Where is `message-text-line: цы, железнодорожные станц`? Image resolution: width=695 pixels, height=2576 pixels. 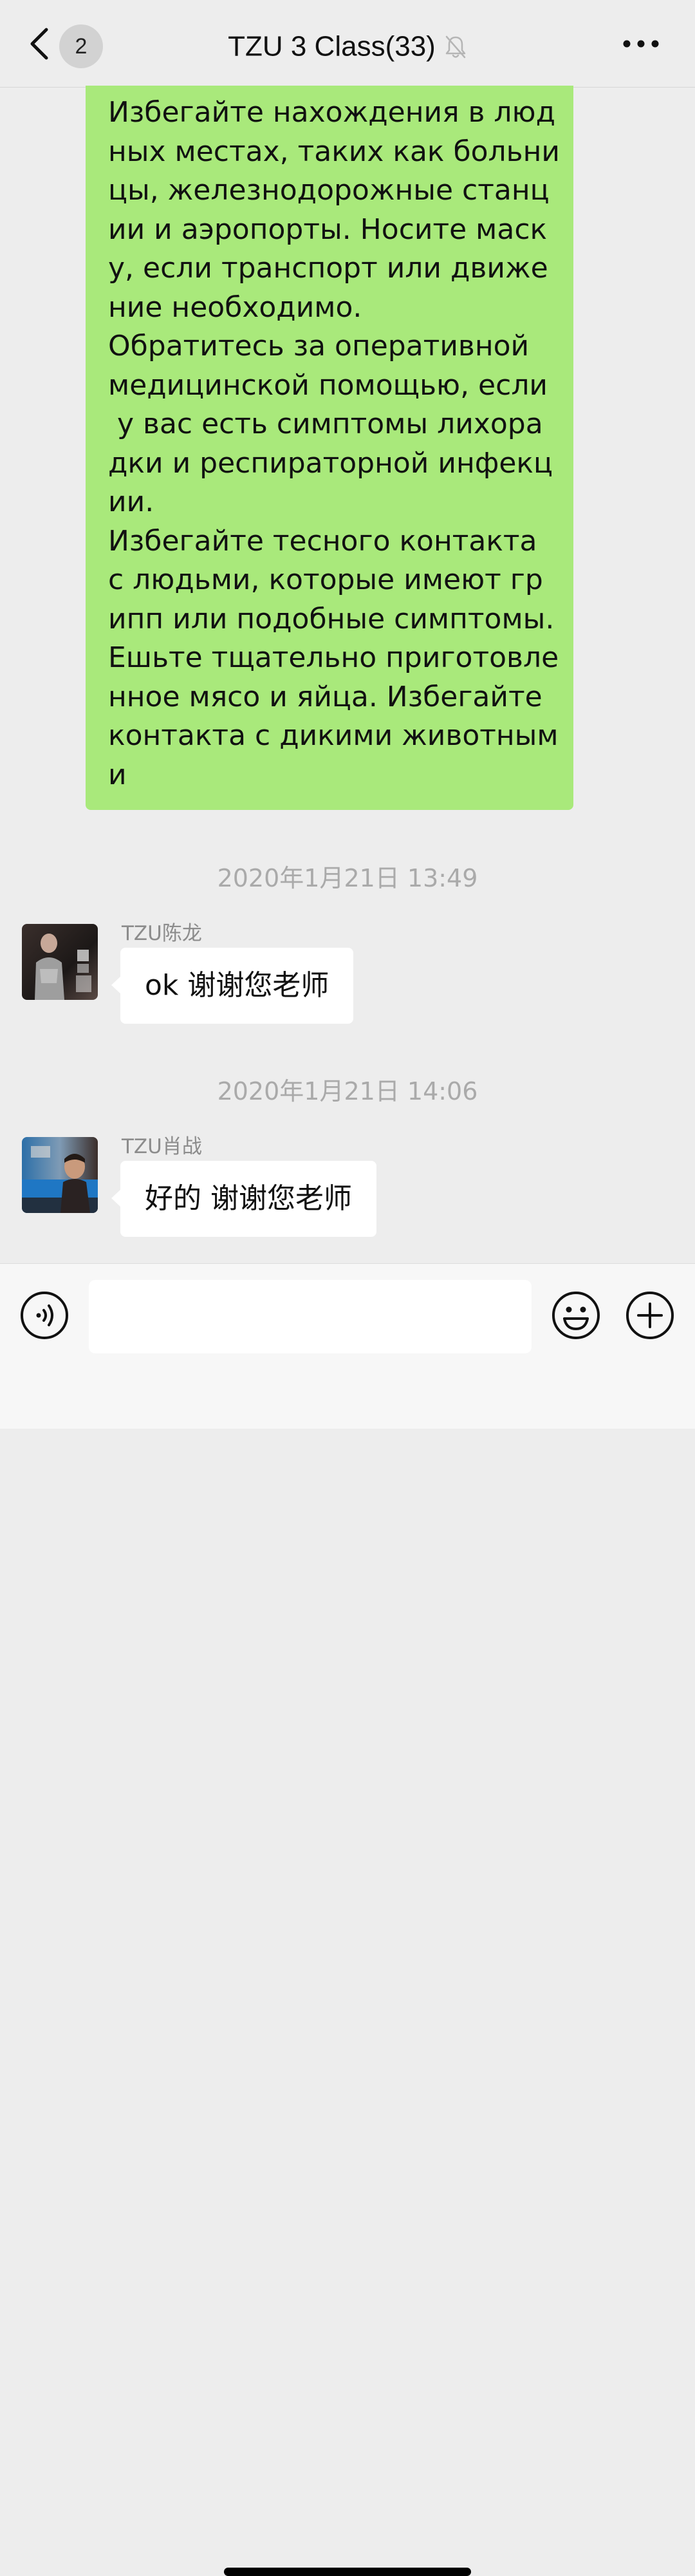 message-text-line: цы, железнодорожные станц is located at coordinates (329, 190).